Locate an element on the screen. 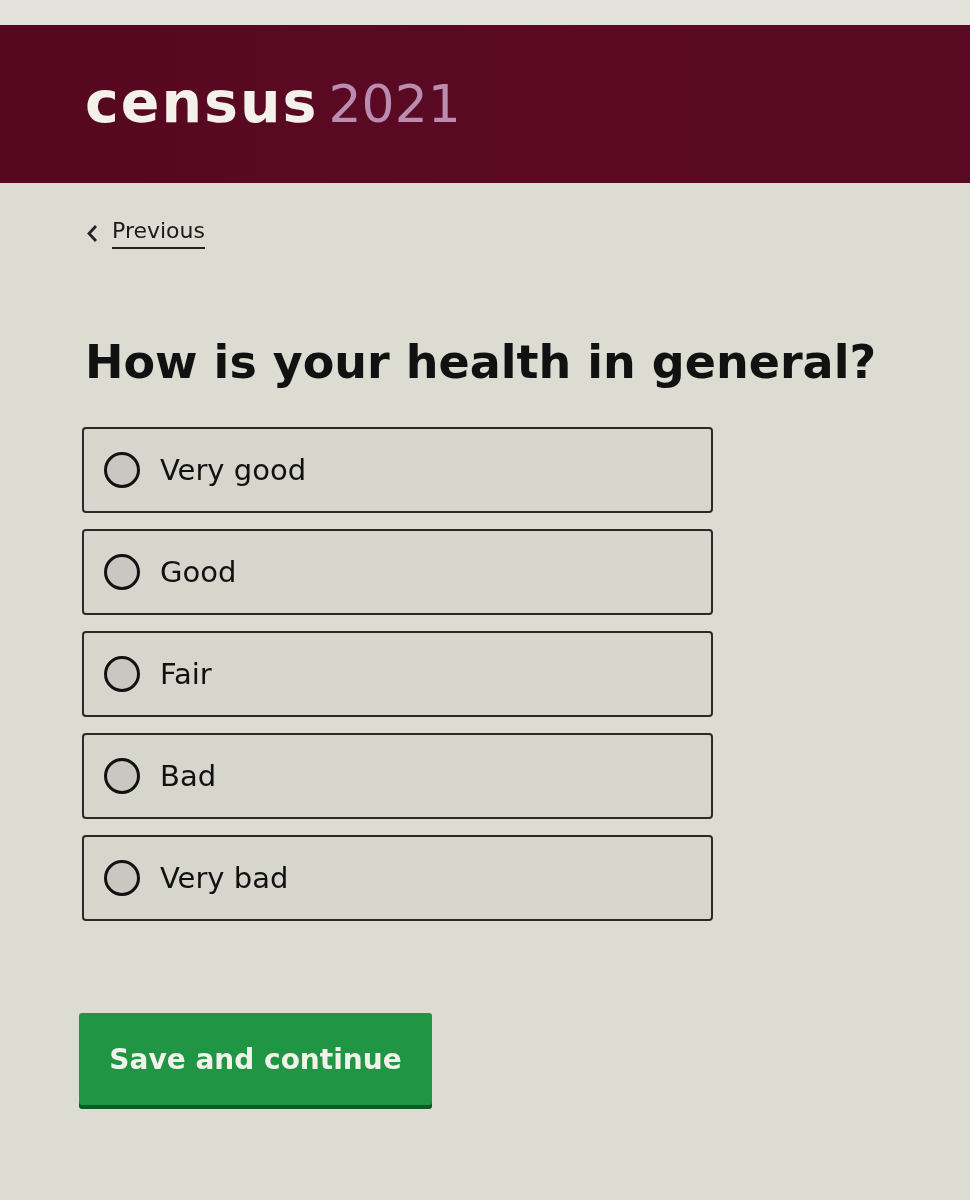  previous-link: Previous is located at coordinates (145, 233).